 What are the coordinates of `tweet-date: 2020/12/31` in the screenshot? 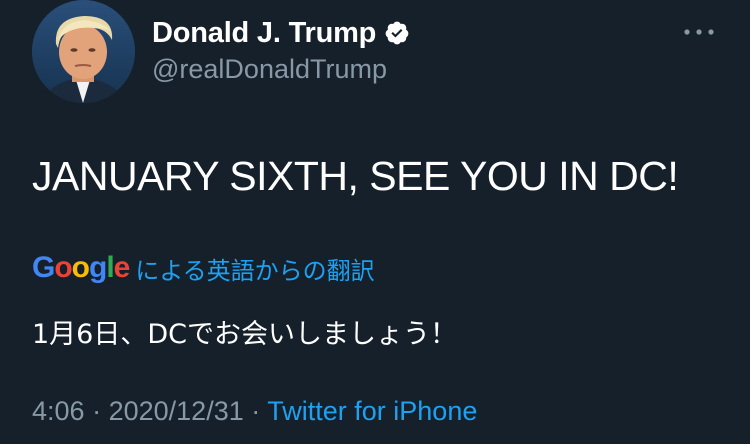 It's located at (176, 411).